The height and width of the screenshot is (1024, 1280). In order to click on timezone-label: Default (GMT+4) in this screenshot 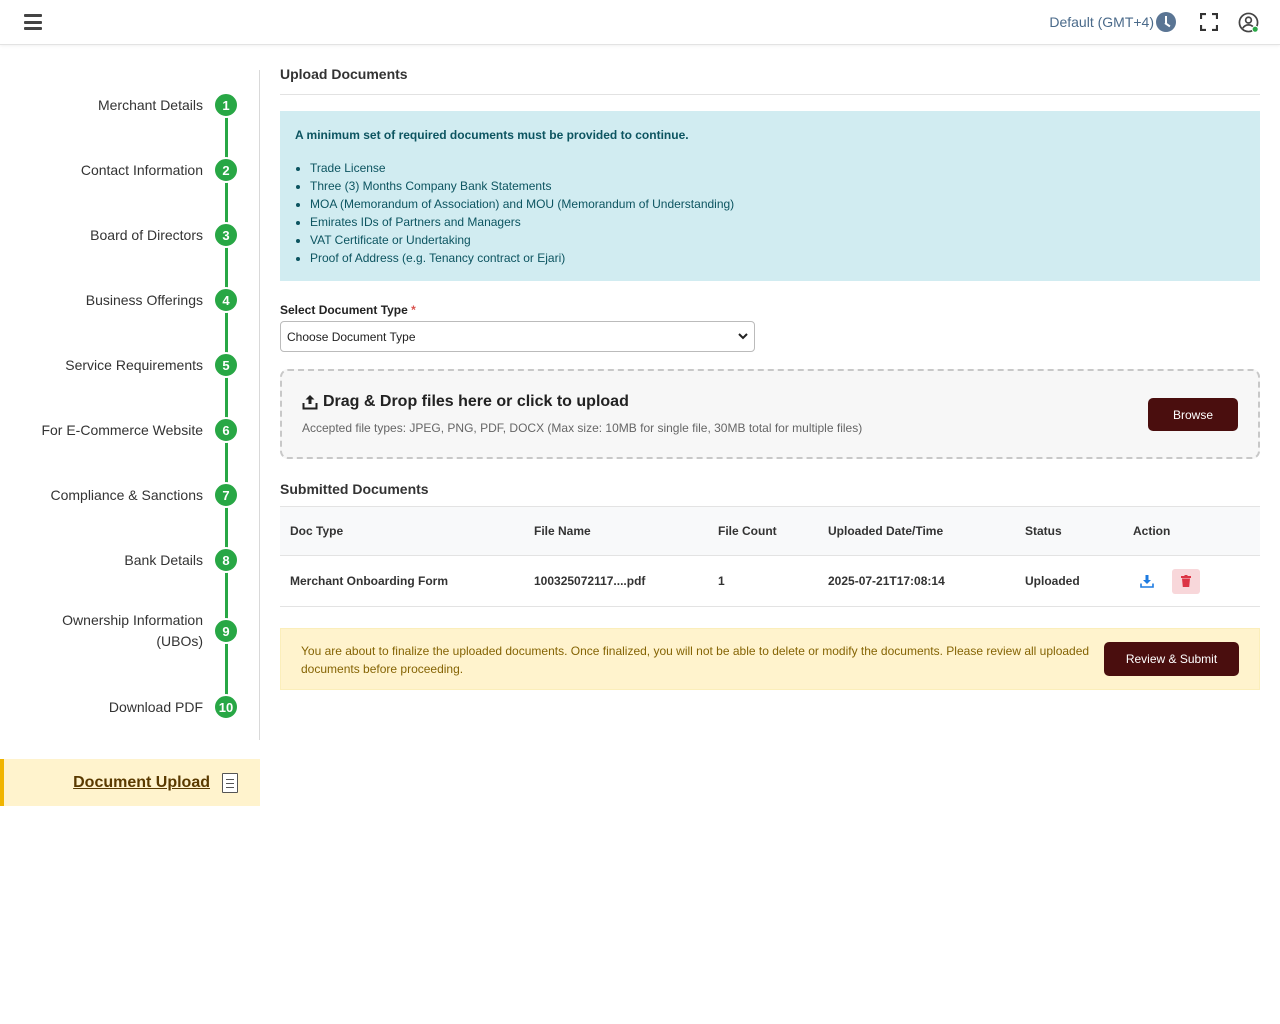, I will do `click(1101, 22)`.